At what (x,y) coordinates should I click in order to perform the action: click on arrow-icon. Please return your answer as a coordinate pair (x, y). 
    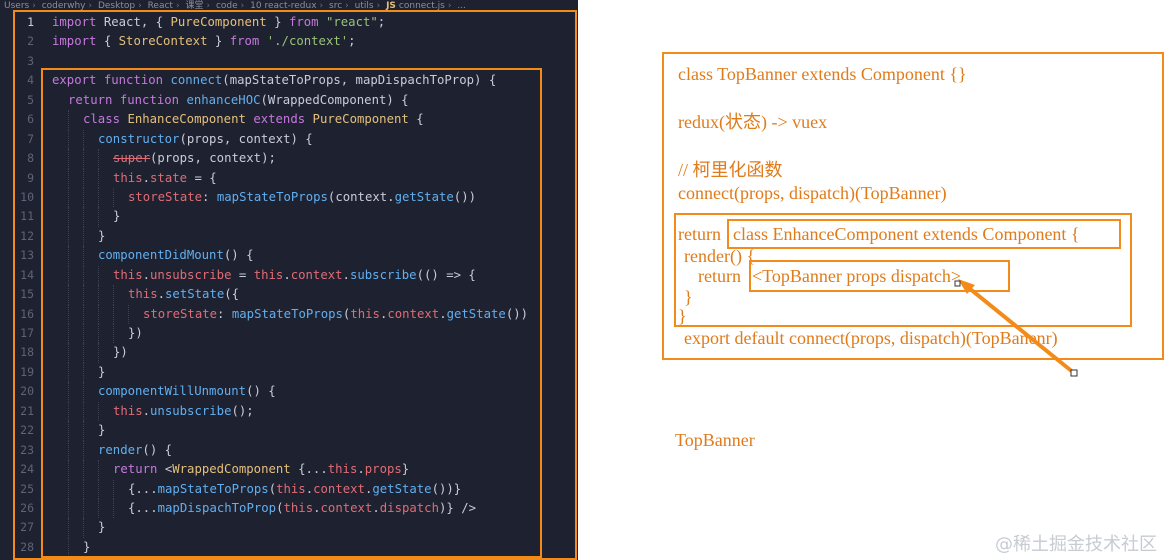
    Looking at the image, I should click on (1016, 328).